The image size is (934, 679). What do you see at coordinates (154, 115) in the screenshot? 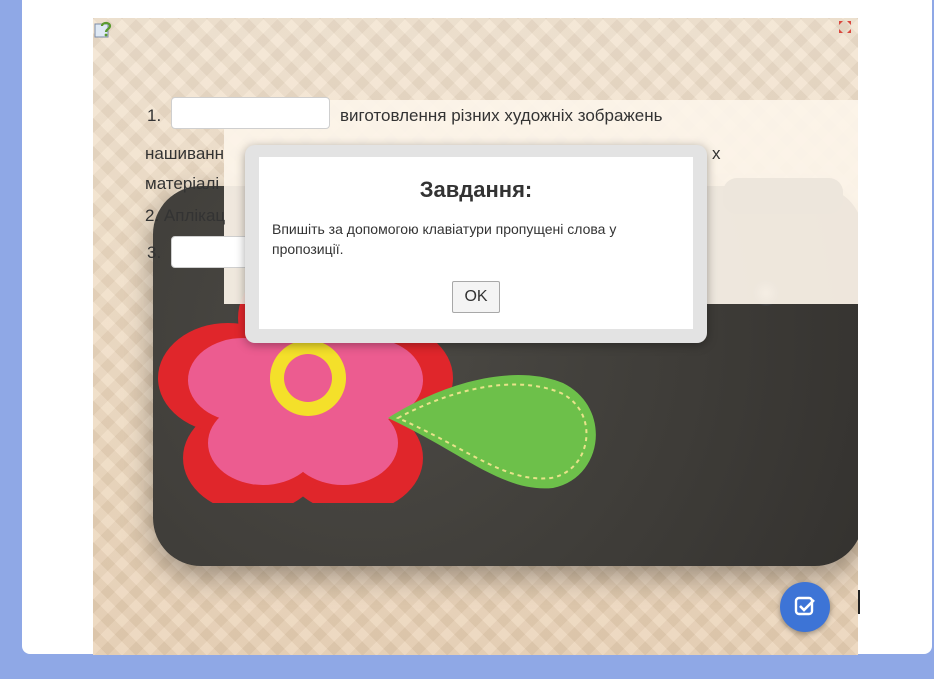
I see `line1-number: 1.` at bounding box center [154, 115].